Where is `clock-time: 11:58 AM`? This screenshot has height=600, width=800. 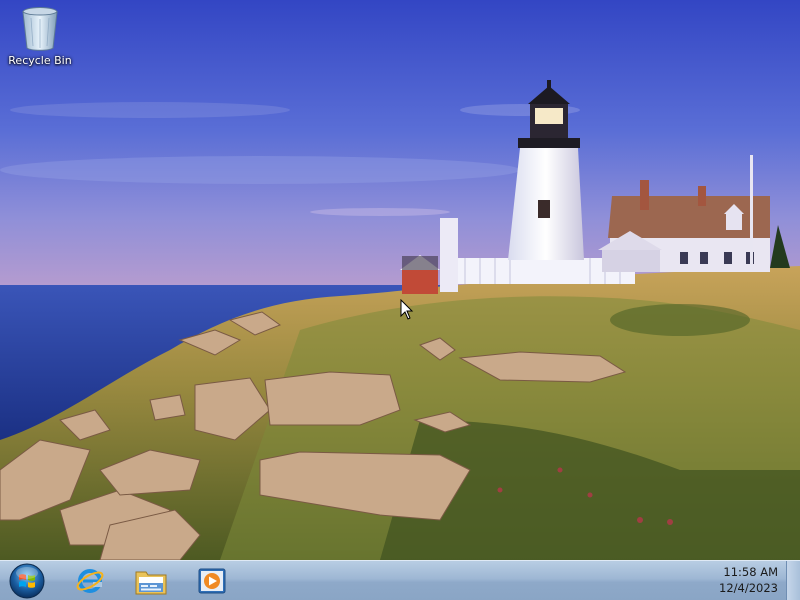
clock-time: 11:58 AM is located at coordinates (750, 572).